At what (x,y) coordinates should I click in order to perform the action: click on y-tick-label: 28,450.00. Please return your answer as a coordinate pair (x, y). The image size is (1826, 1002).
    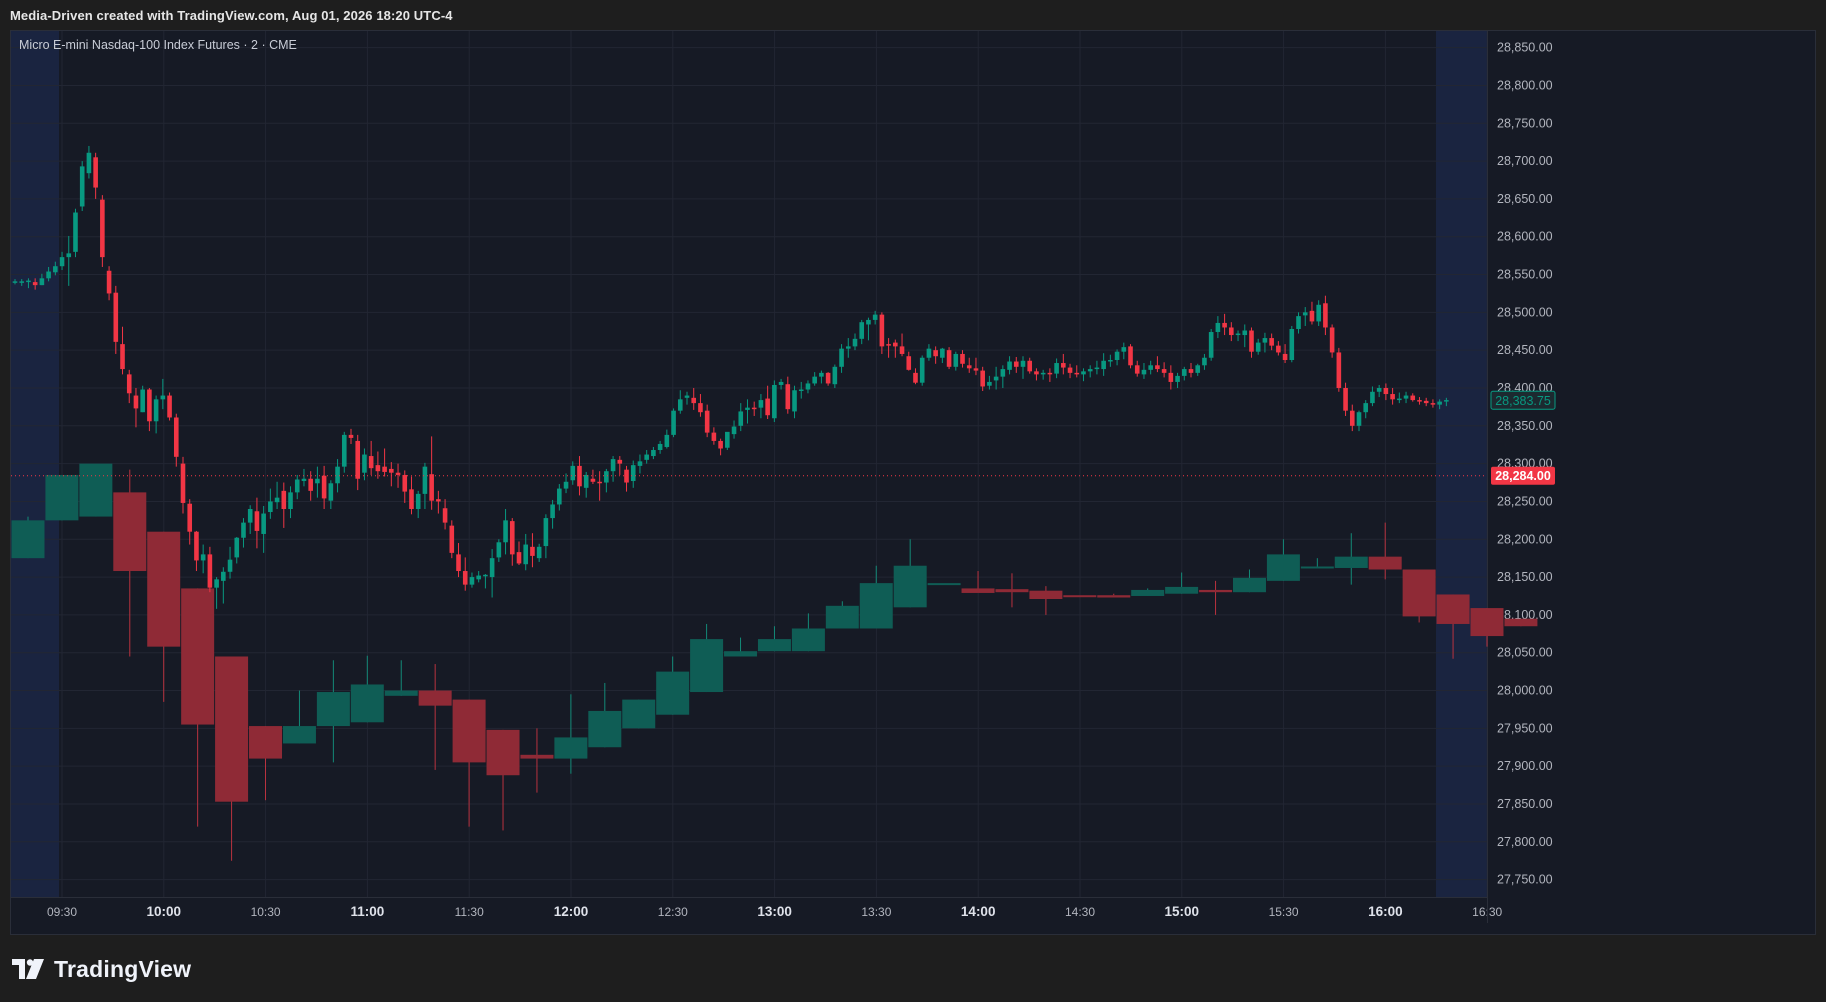
    Looking at the image, I should click on (1525, 350).